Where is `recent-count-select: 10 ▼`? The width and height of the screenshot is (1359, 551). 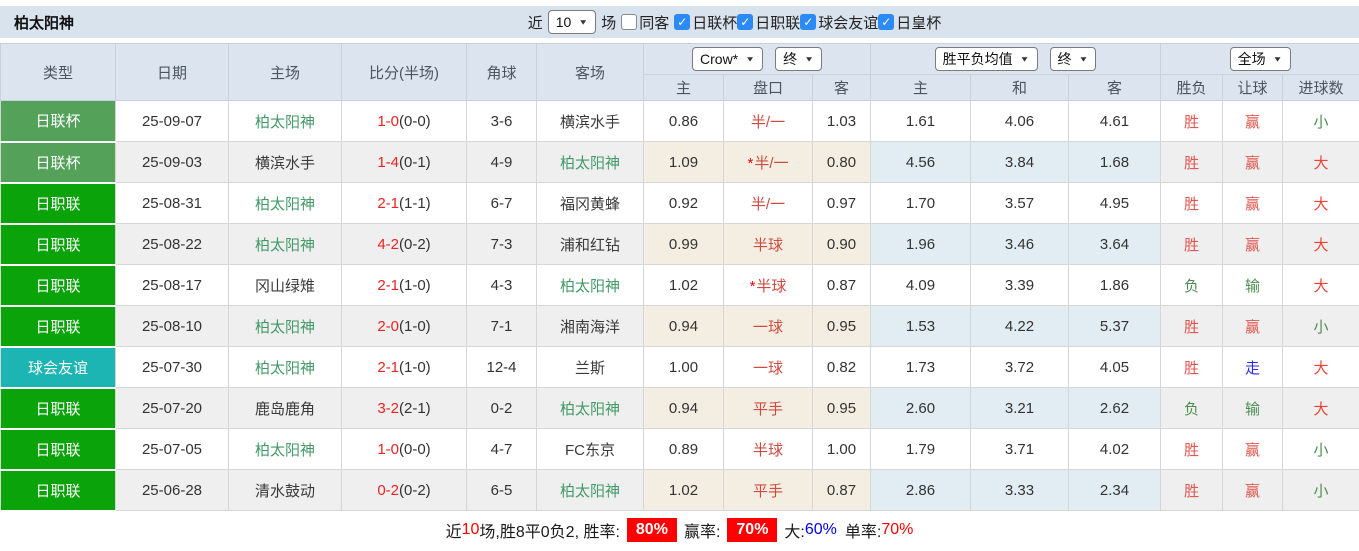 recent-count-select: 10 ▼ is located at coordinates (572, 22).